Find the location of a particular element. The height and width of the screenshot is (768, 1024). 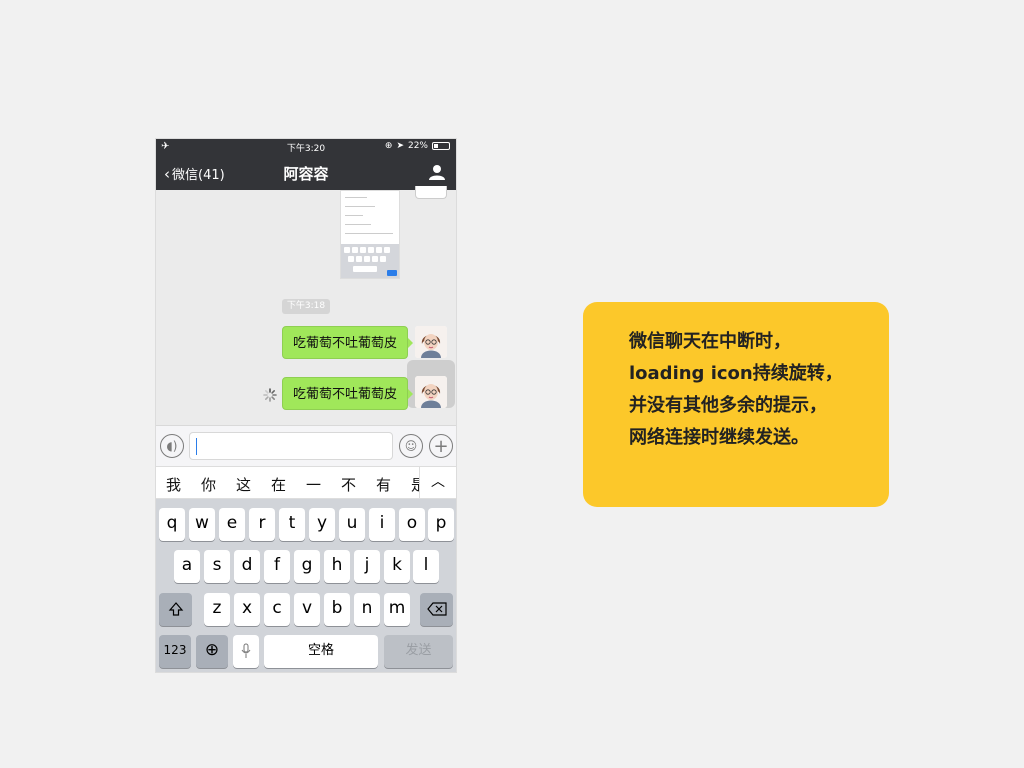

globe-key: ⊕ is located at coordinates (212, 651).